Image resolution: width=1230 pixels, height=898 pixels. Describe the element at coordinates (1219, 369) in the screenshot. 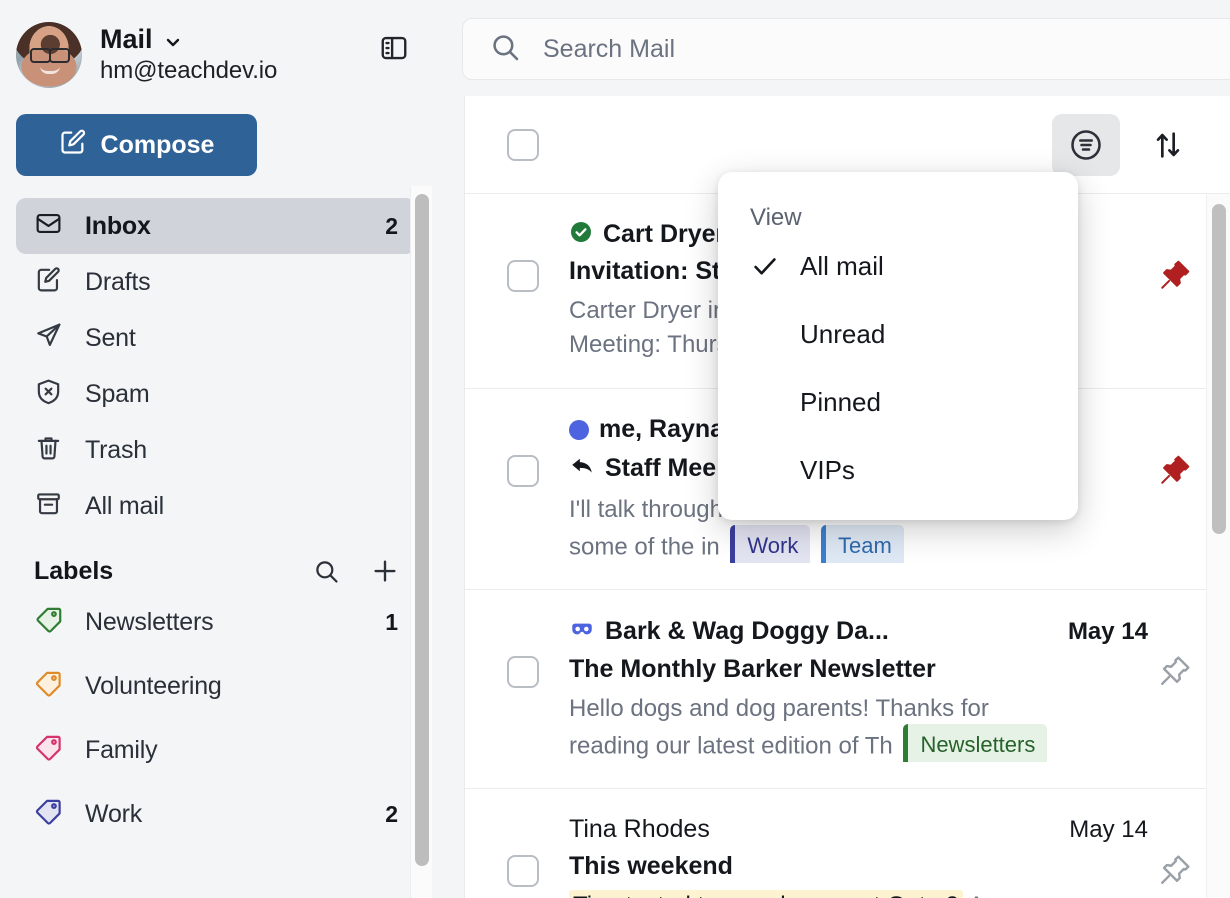

I see `list-scrollbar-thumb` at that location.